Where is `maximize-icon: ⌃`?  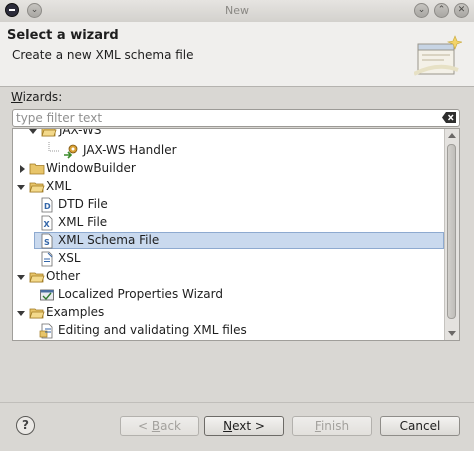 maximize-icon: ⌃ is located at coordinates (441, 10).